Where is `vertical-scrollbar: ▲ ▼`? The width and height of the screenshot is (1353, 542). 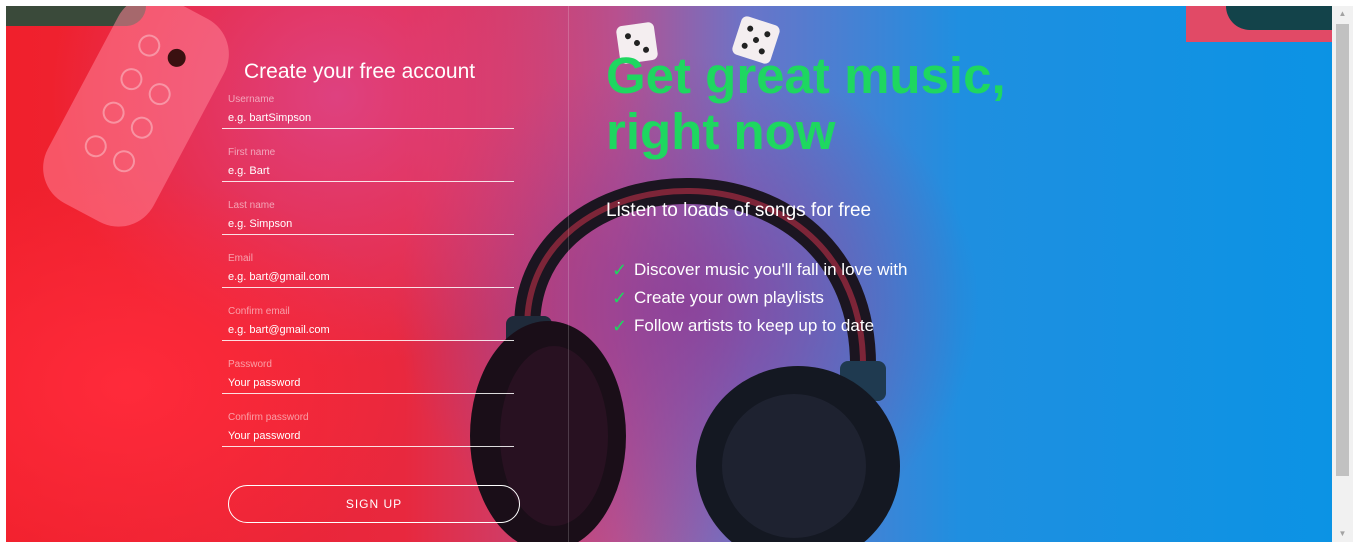
vertical-scrollbar: ▲ ▼ is located at coordinates (1342, 274).